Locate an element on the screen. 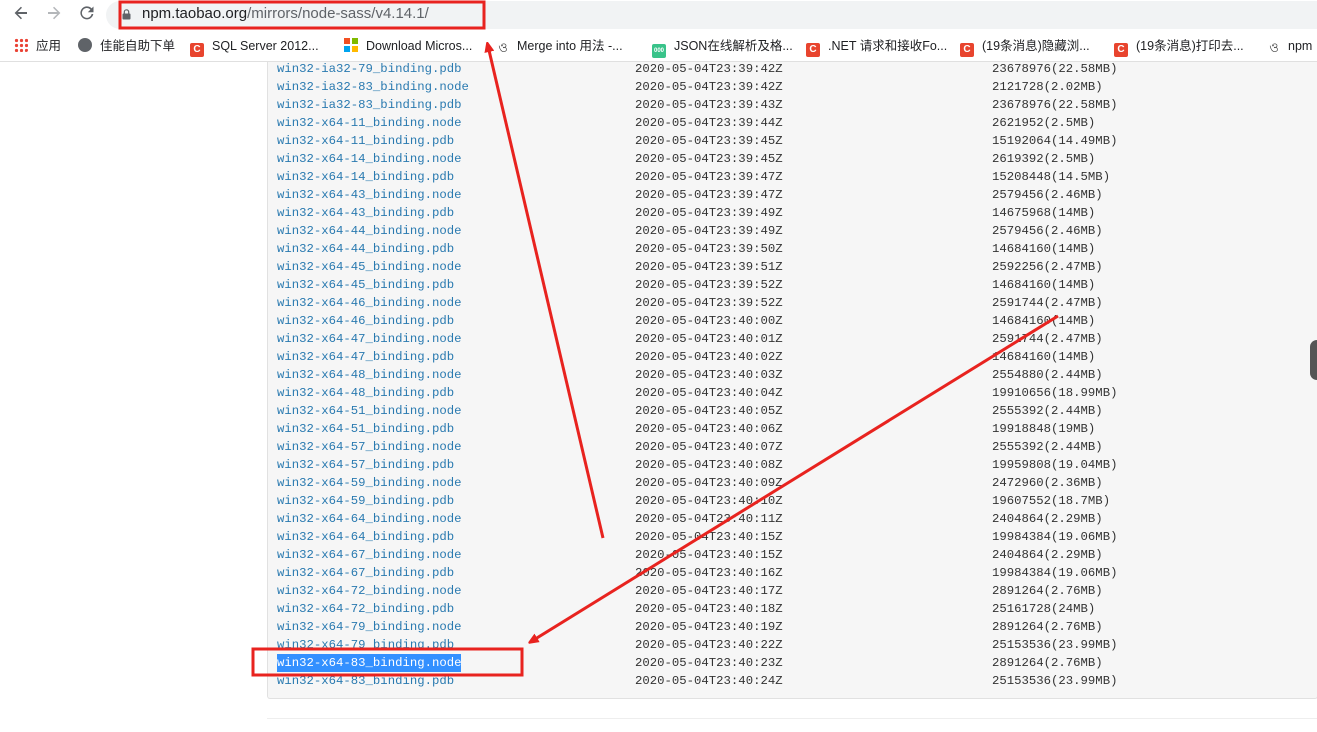 This screenshot has width=1317, height=732. file-link: win32-x64-44_binding.node is located at coordinates (369, 231).